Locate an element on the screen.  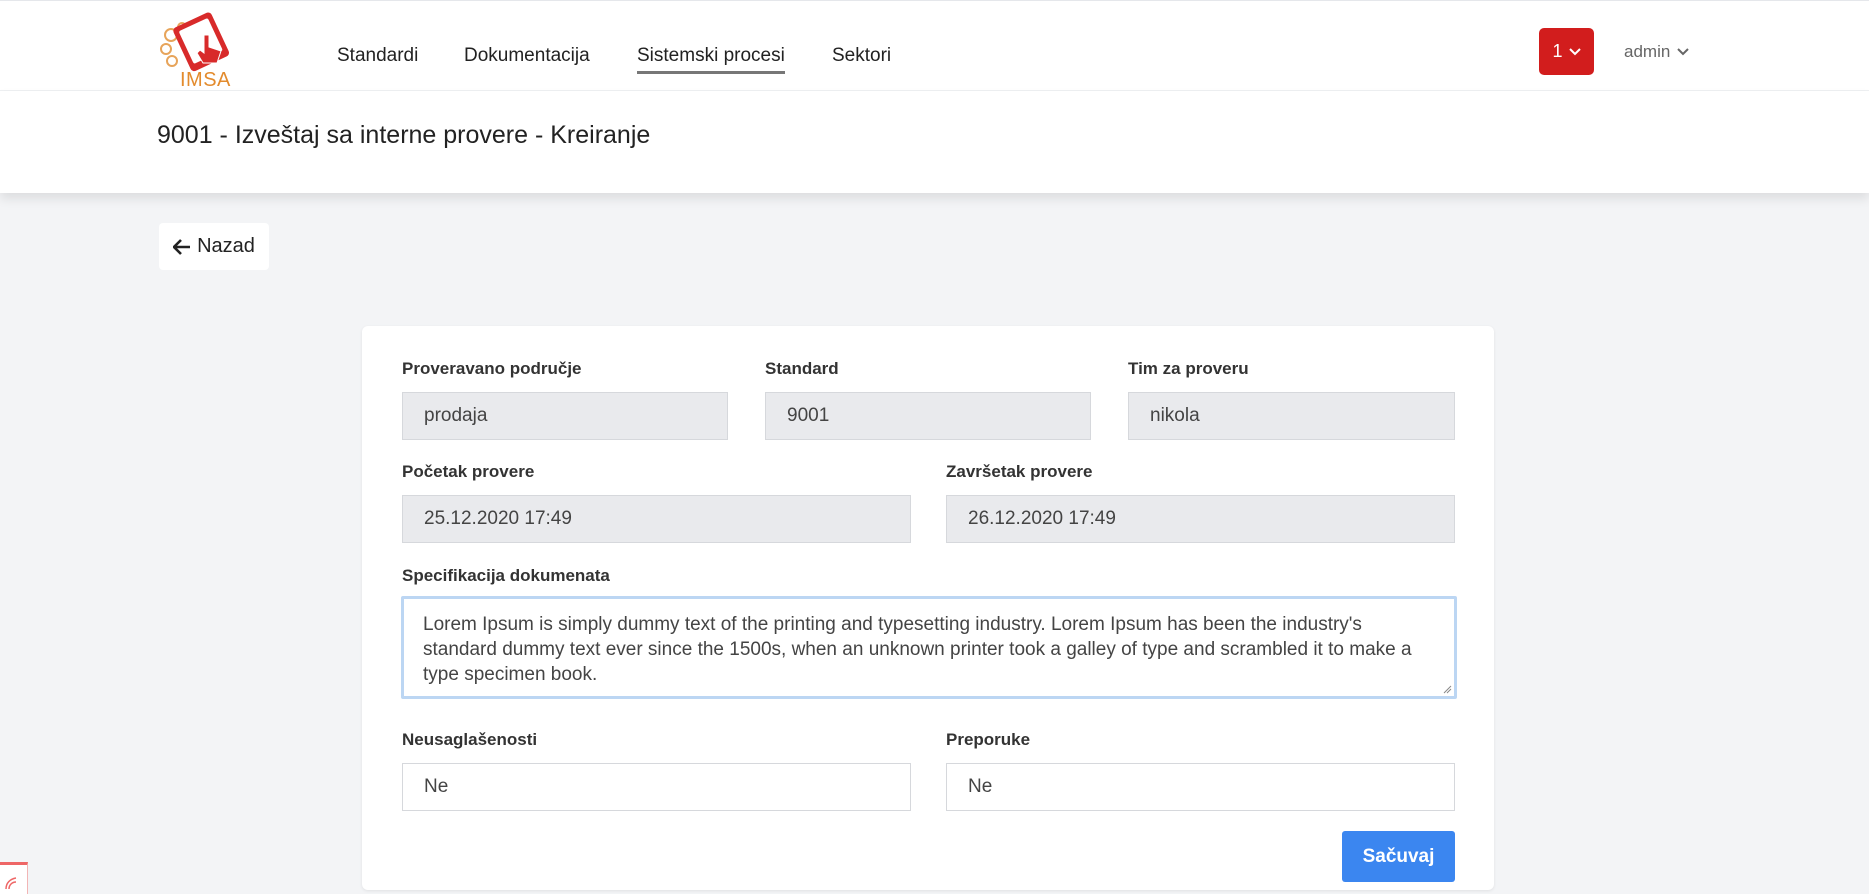
zavrsetak-provere-field: 26.12.2020 17:49 is located at coordinates (1200, 519).